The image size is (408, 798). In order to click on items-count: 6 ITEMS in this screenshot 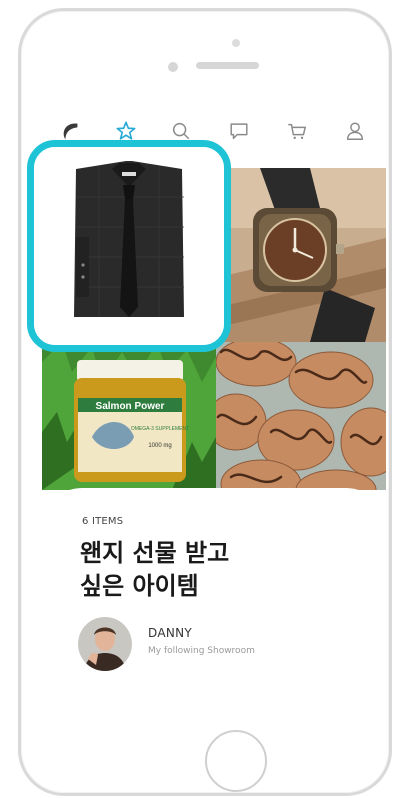, I will do `click(103, 521)`.